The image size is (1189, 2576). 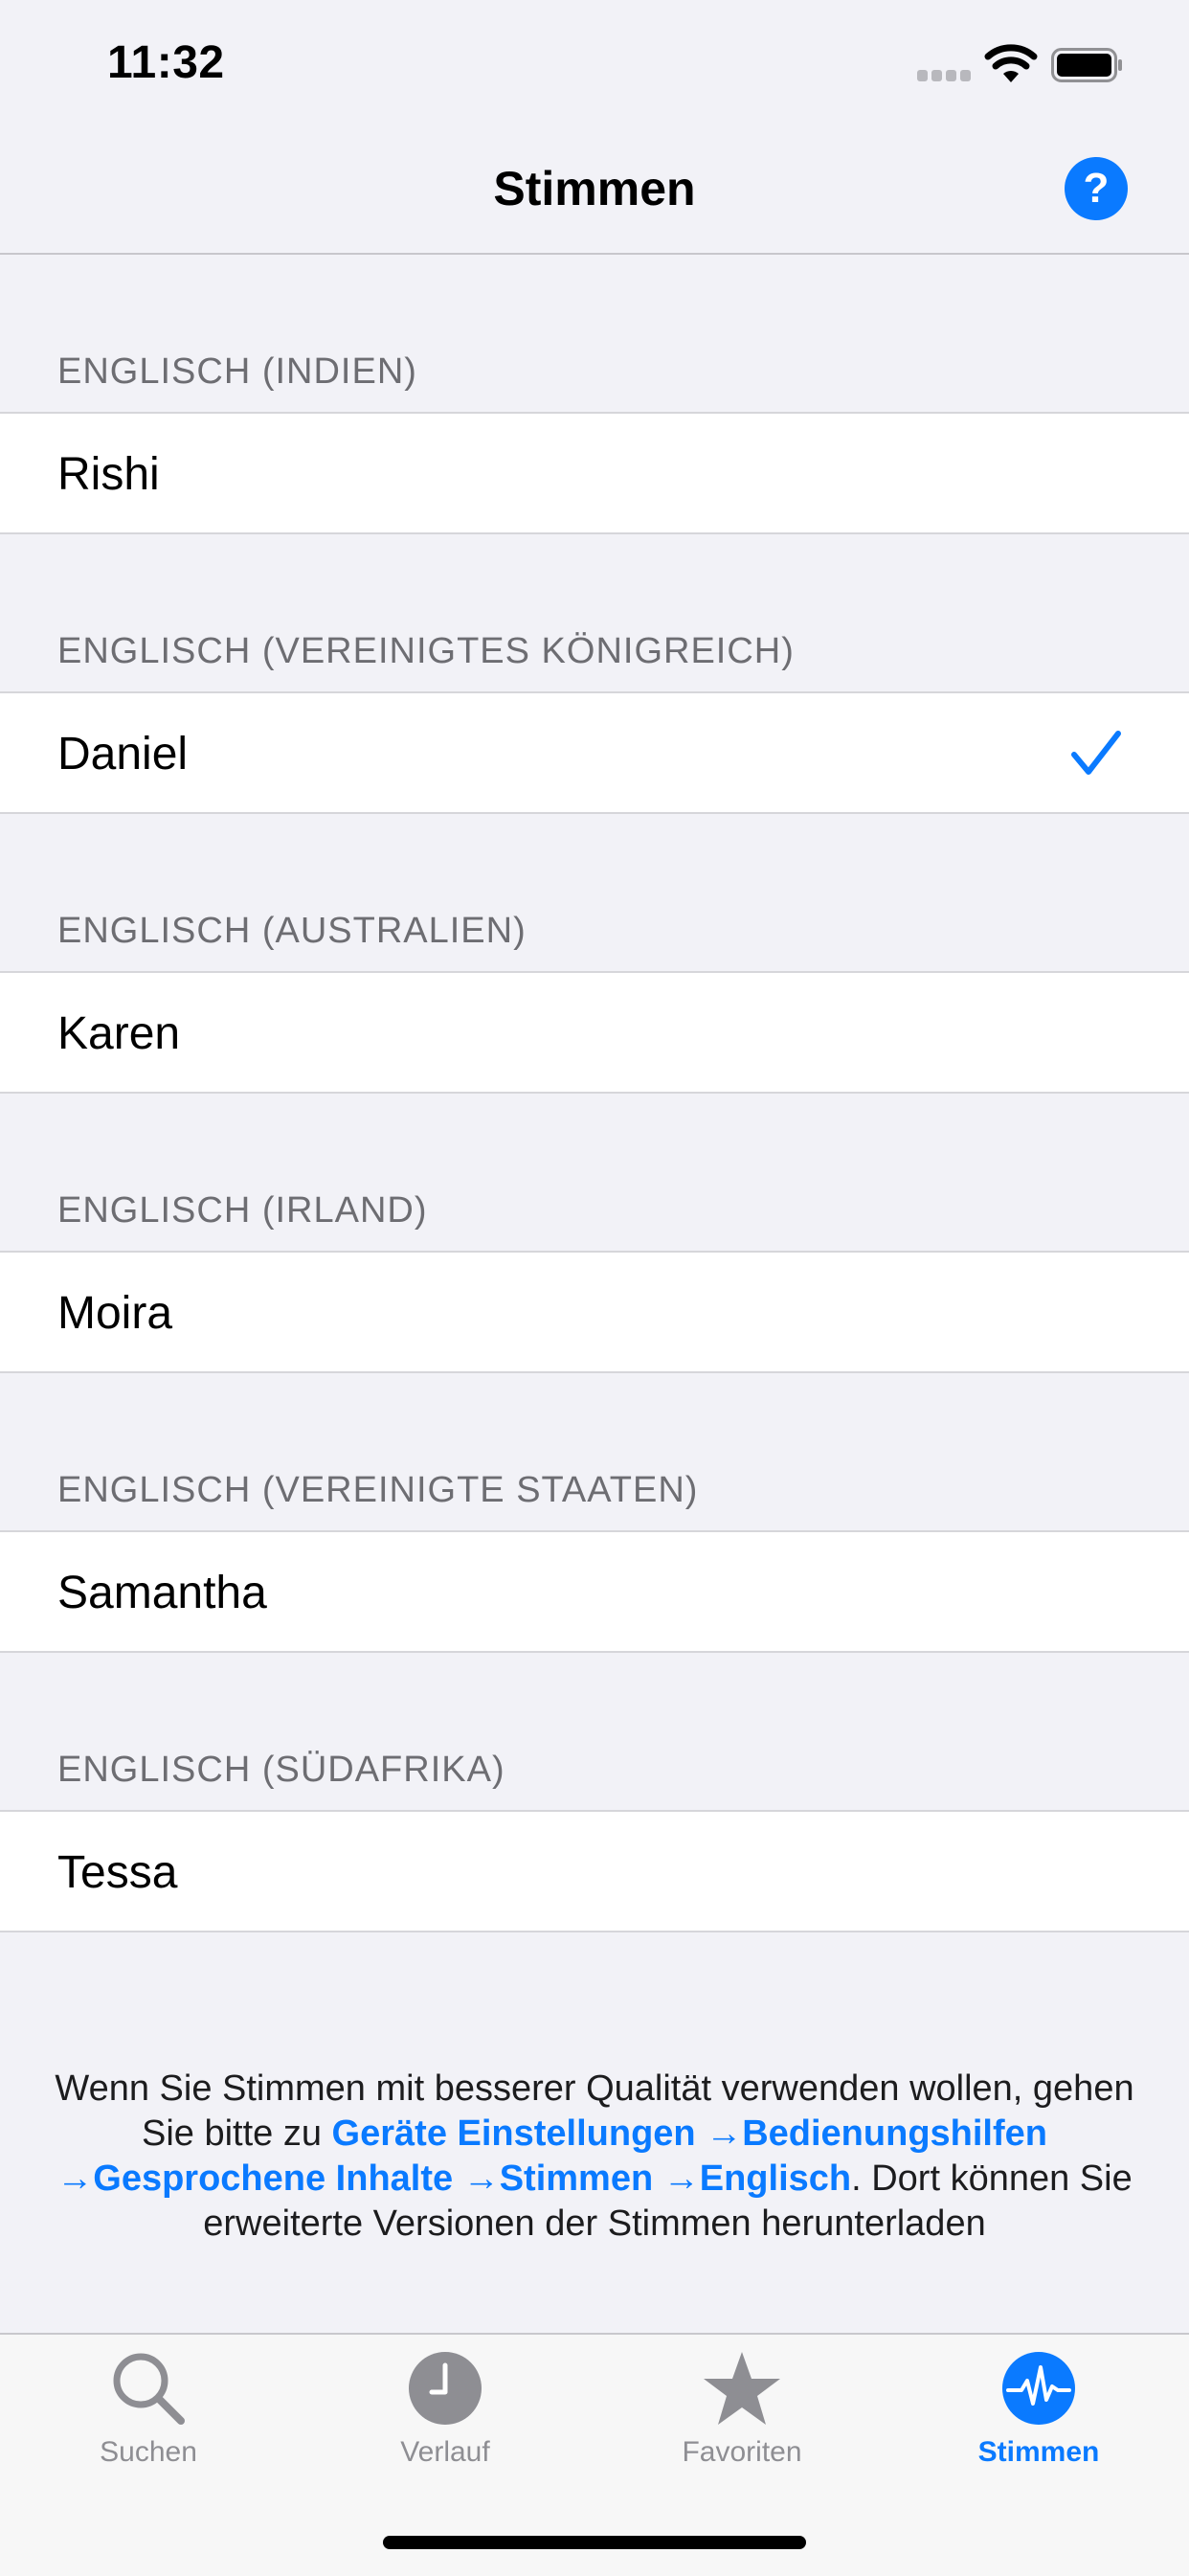 What do you see at coordinates (1086, 65) in the screenshot?
I see `battery-icon` at bounding box center [1086, 65].